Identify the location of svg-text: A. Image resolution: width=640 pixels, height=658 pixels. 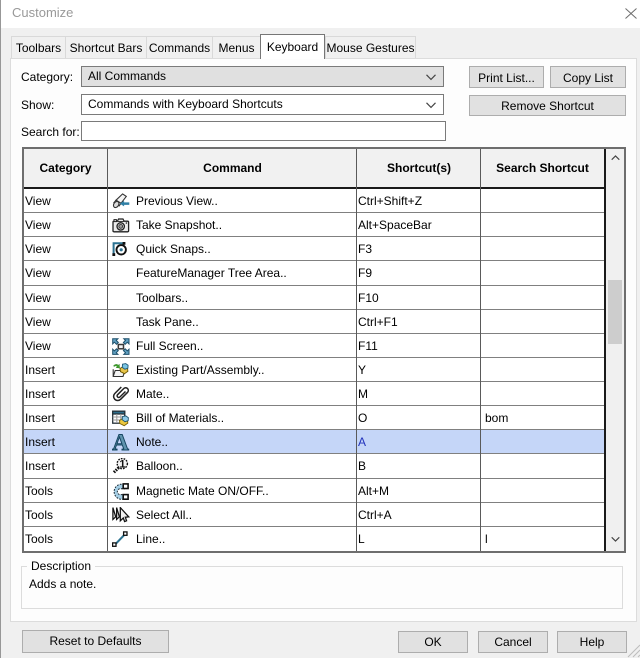
(120, 442).